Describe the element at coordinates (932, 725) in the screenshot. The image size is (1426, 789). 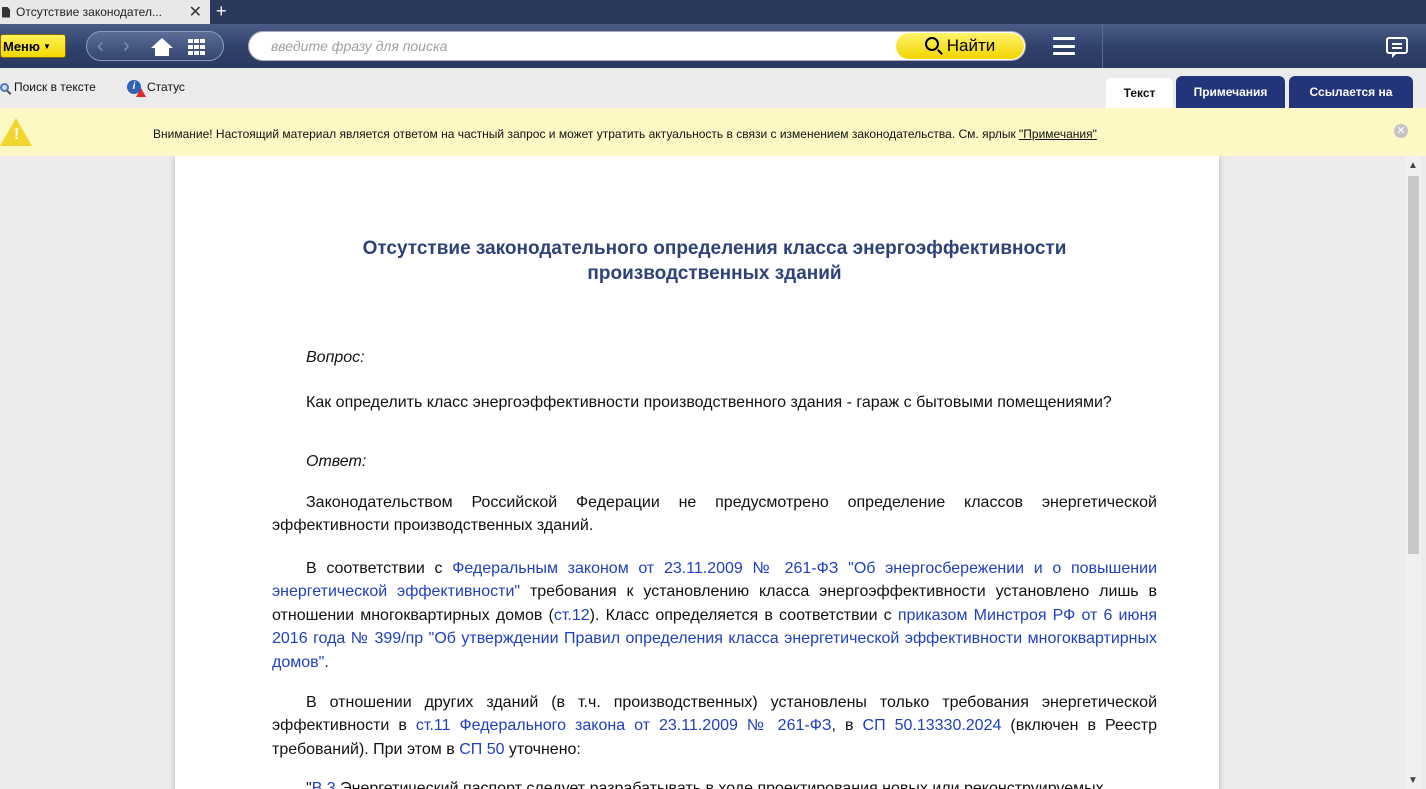
I see `link-sp-50-2024: СП 50.13330.2024` at that location.